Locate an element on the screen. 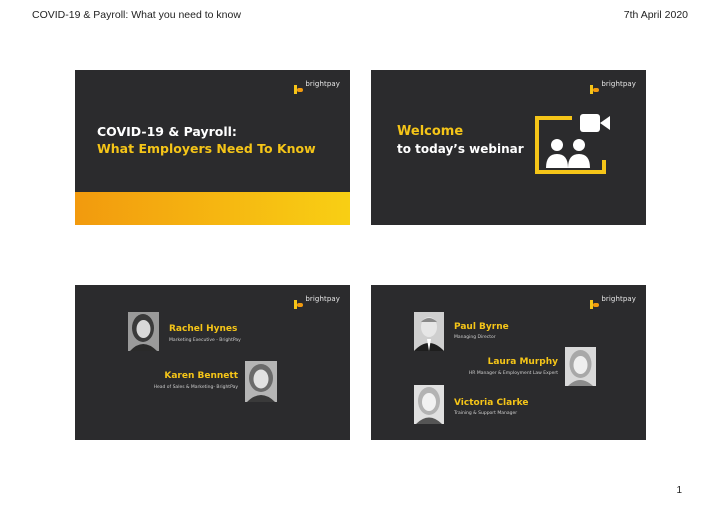 The image size is (720, 510). guest-role: HR Manager & Employment Law Expert is located at coordinates (513, 373).